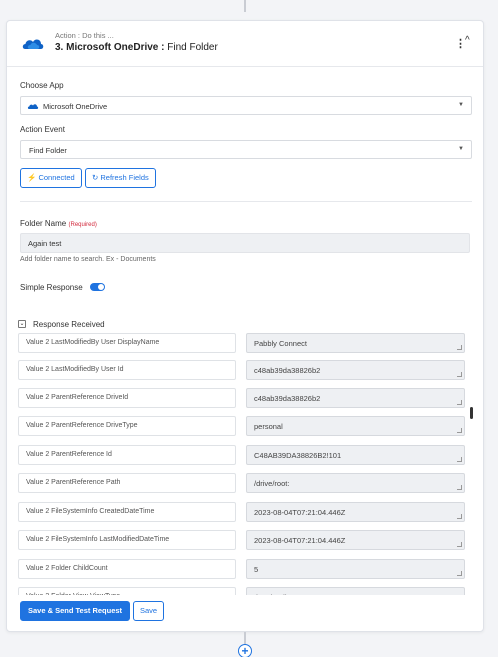  I want to click on connected-button: ⚡ Connected, so click(51, 178).